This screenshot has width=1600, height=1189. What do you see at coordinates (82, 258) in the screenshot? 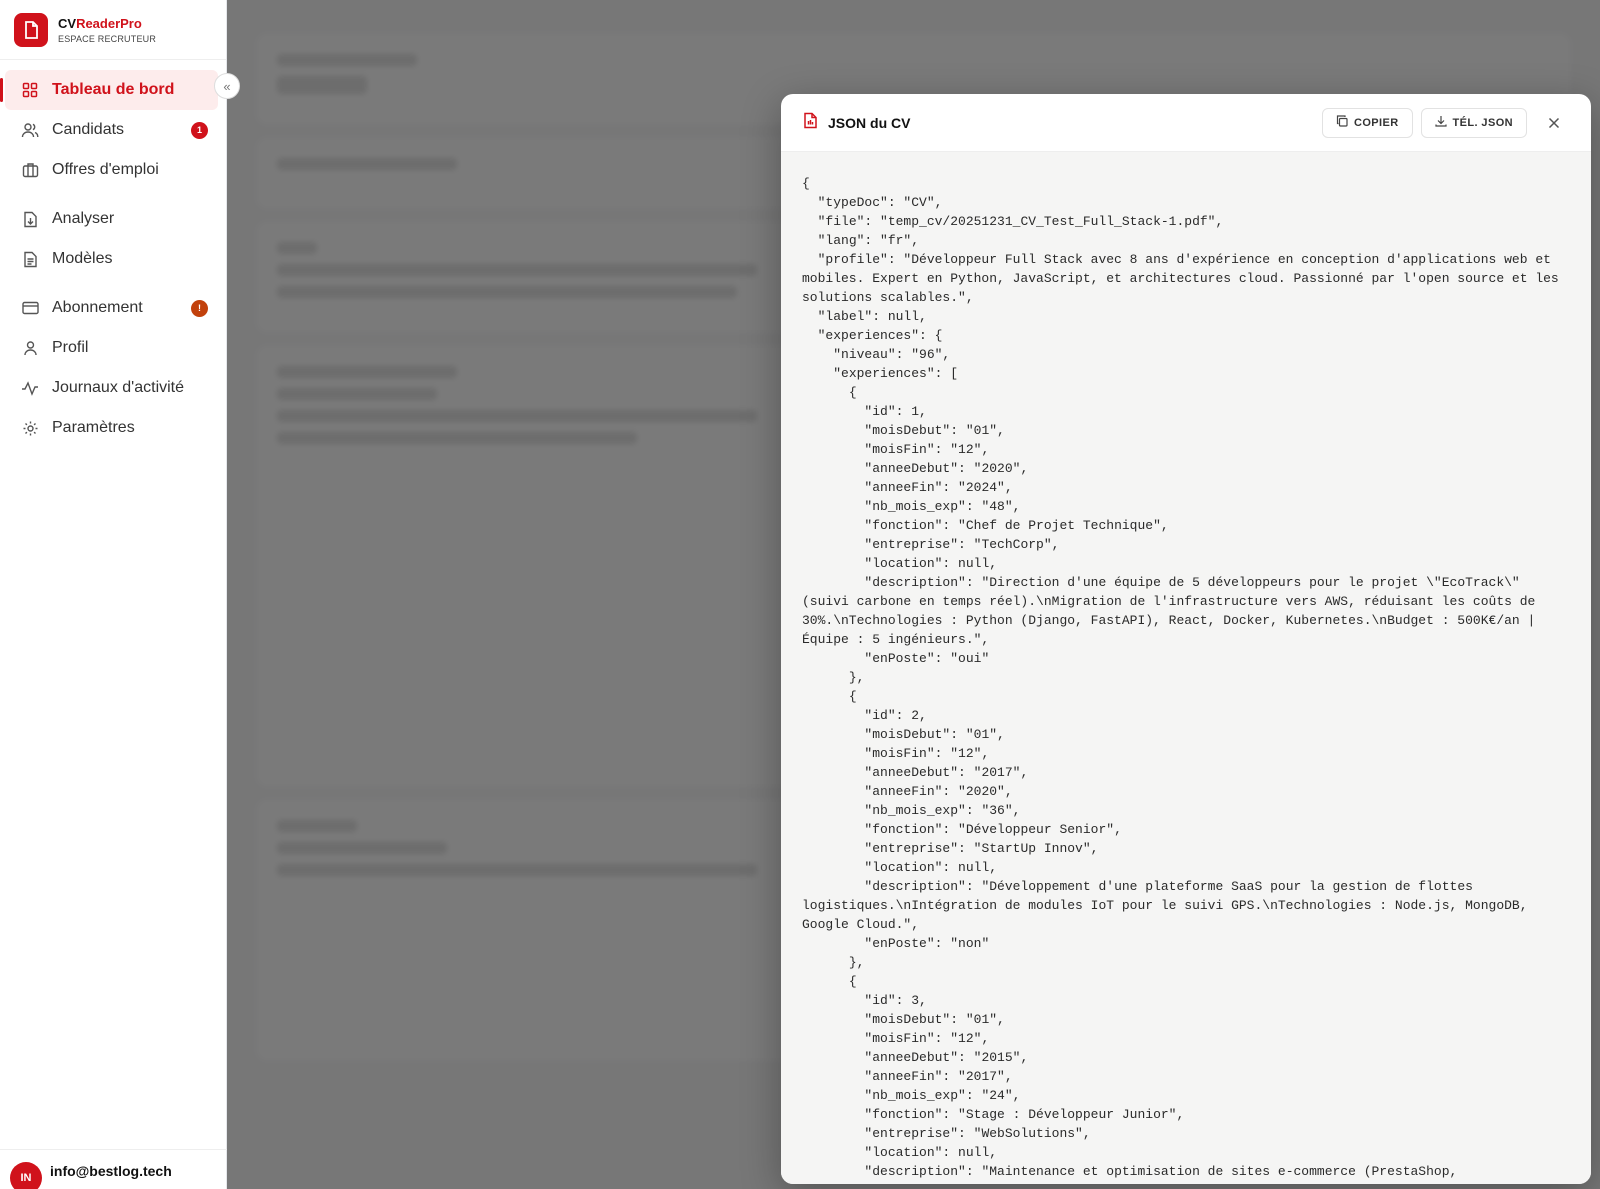
I see `sidebar-item-label: Modèles` at bounding box center [82, 258].